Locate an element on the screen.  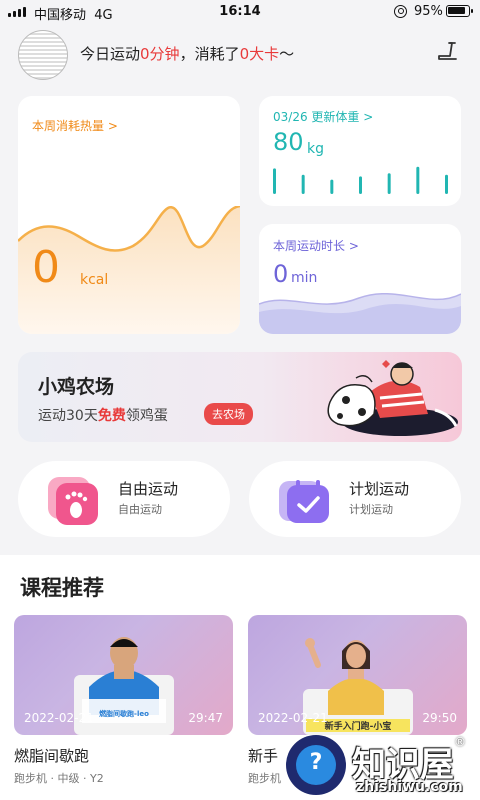
clock: 16:14 is located at coordinates (240, 11).